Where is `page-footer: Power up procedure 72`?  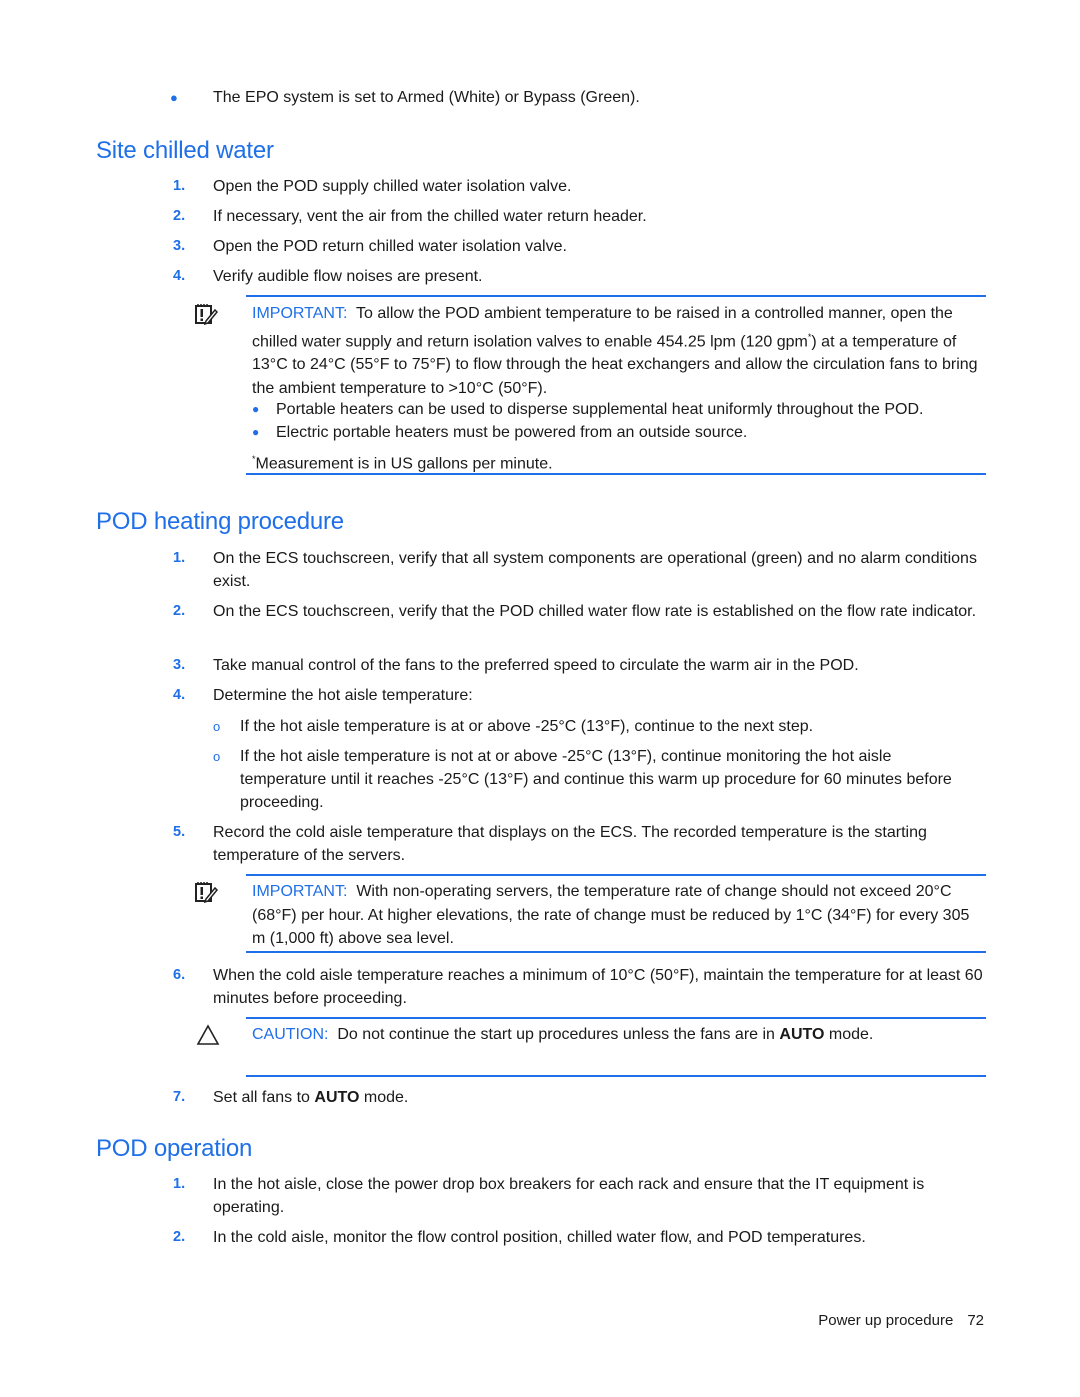
page-footer: Power up procedure 72 is located at coordinates (901, 1320).